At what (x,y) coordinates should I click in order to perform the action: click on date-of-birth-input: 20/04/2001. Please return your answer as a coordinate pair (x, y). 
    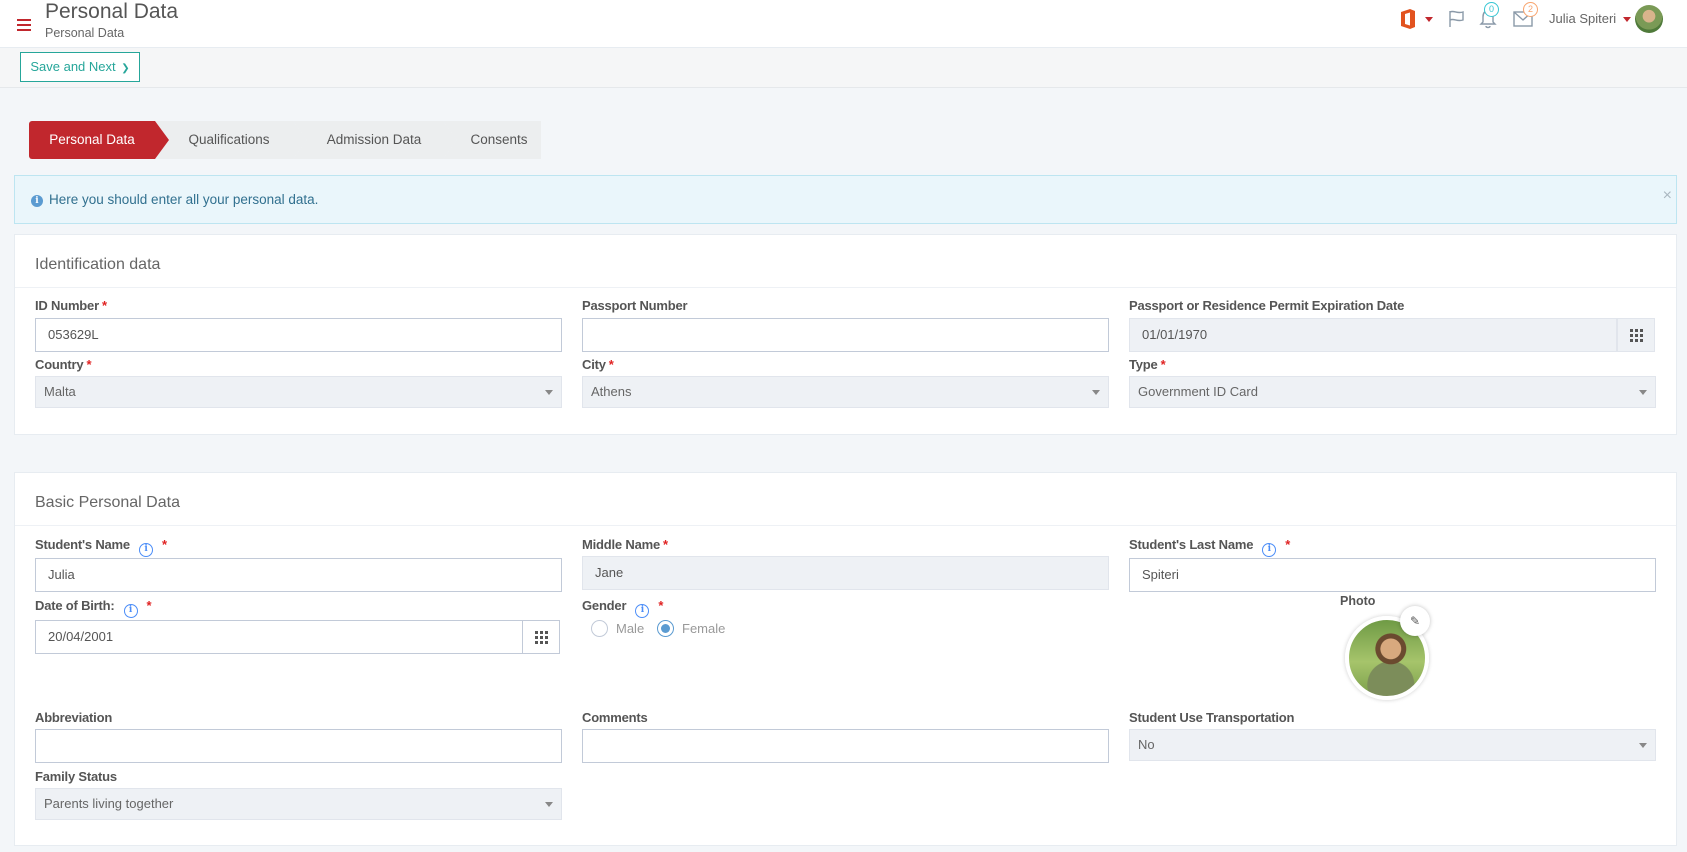
    Looking at the image, I should click on (279, 637).